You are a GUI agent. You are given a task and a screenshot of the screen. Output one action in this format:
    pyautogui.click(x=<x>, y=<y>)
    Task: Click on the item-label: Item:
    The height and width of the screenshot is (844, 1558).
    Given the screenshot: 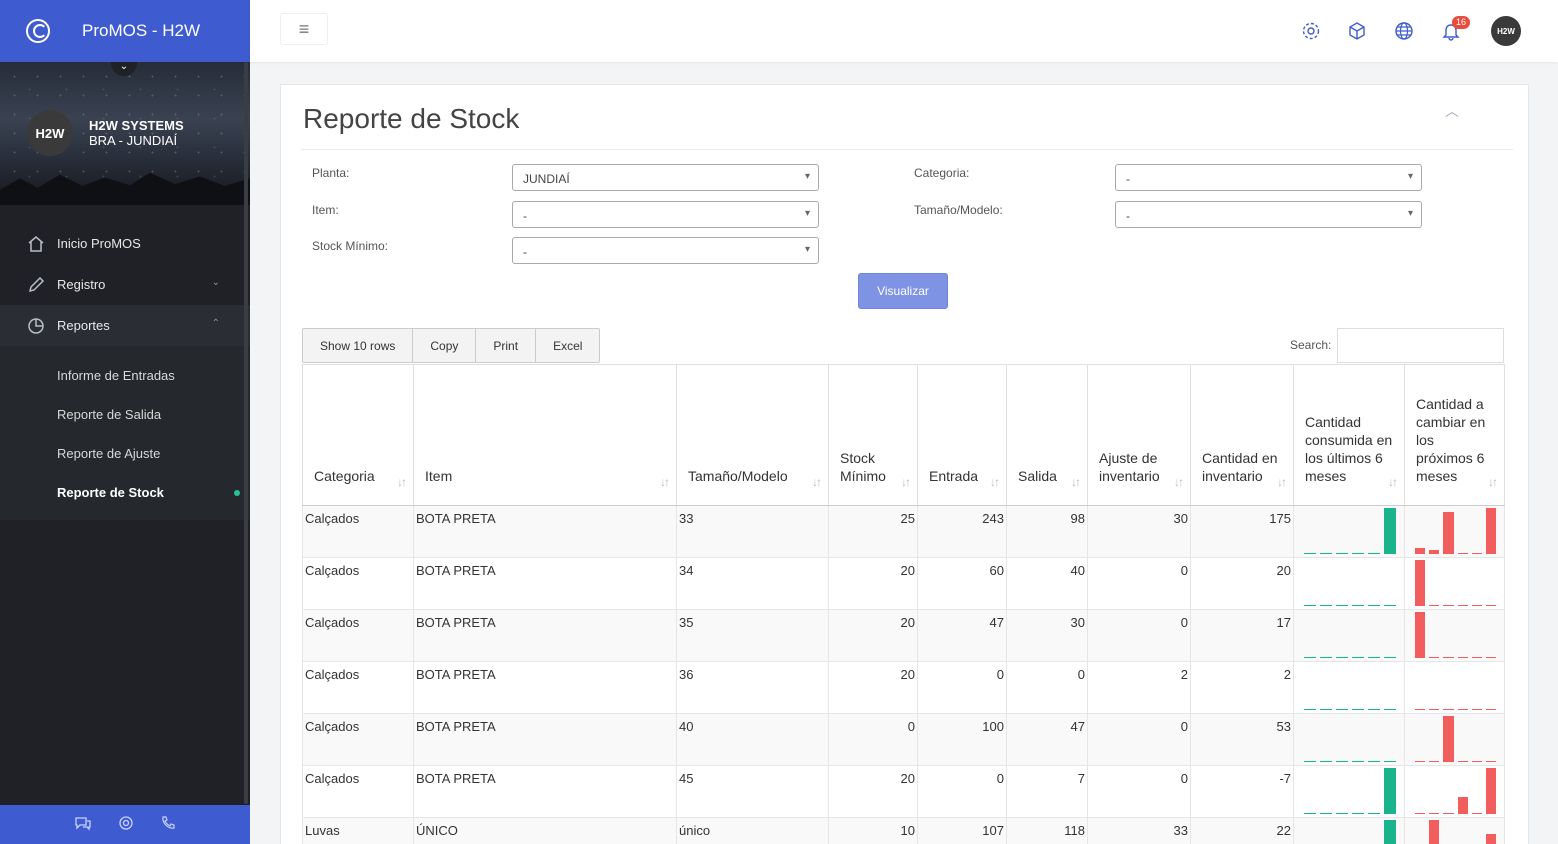 What is the action you would take?
    pyautogui.click(x=325, y=210)
    